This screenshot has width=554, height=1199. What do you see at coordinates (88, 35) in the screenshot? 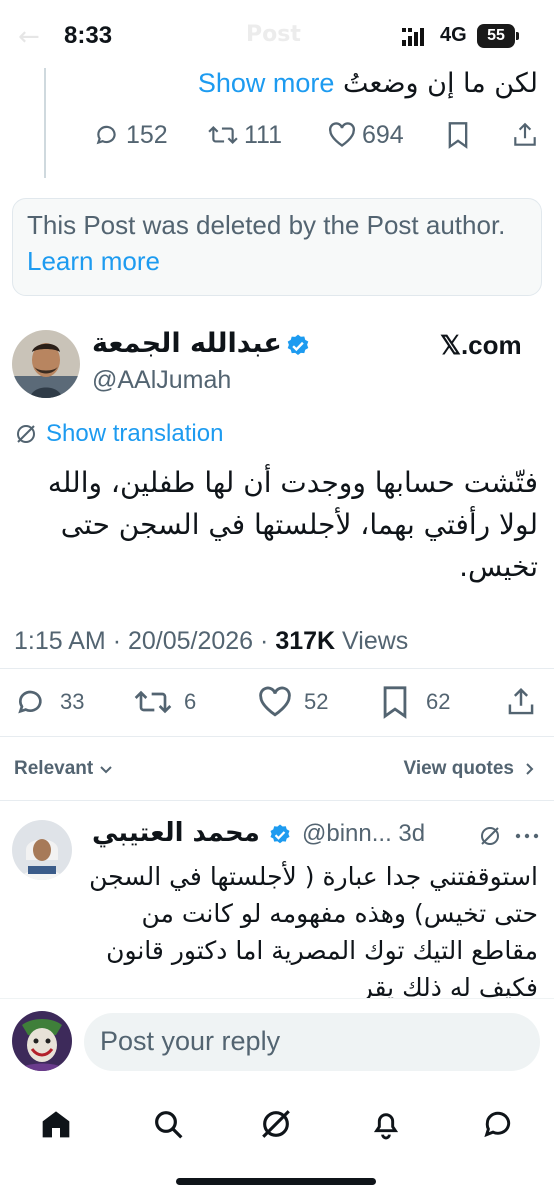
I see `status-time: 8:33` at bounding box center [88, 35].